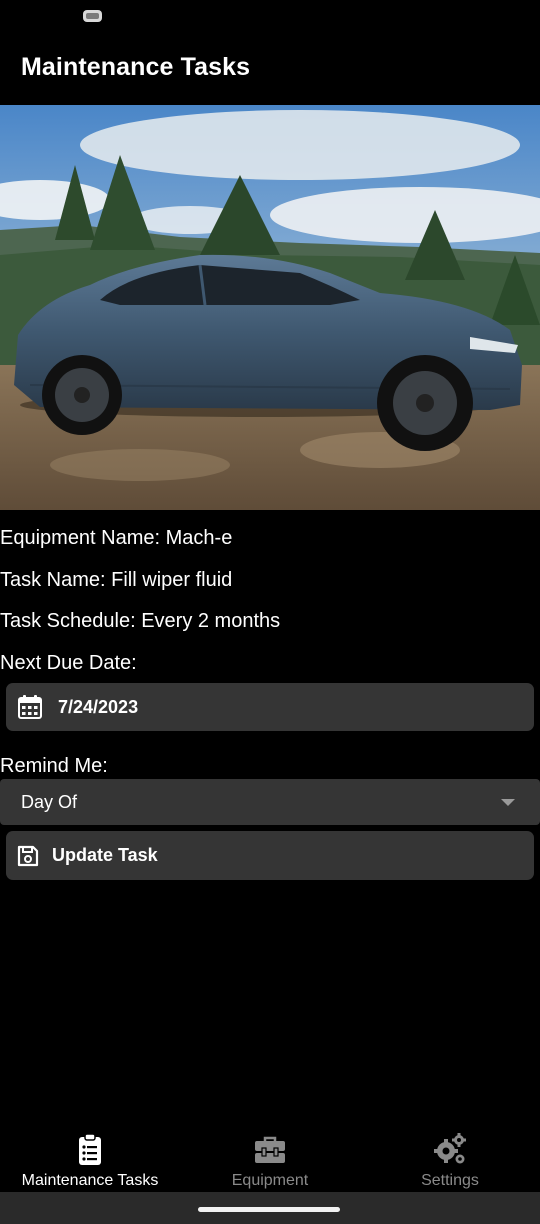 This screenshot has height=1224, width=540. Describe the element at coordinates (270, 17) in the screenshot. I see `status-bar` at that location.